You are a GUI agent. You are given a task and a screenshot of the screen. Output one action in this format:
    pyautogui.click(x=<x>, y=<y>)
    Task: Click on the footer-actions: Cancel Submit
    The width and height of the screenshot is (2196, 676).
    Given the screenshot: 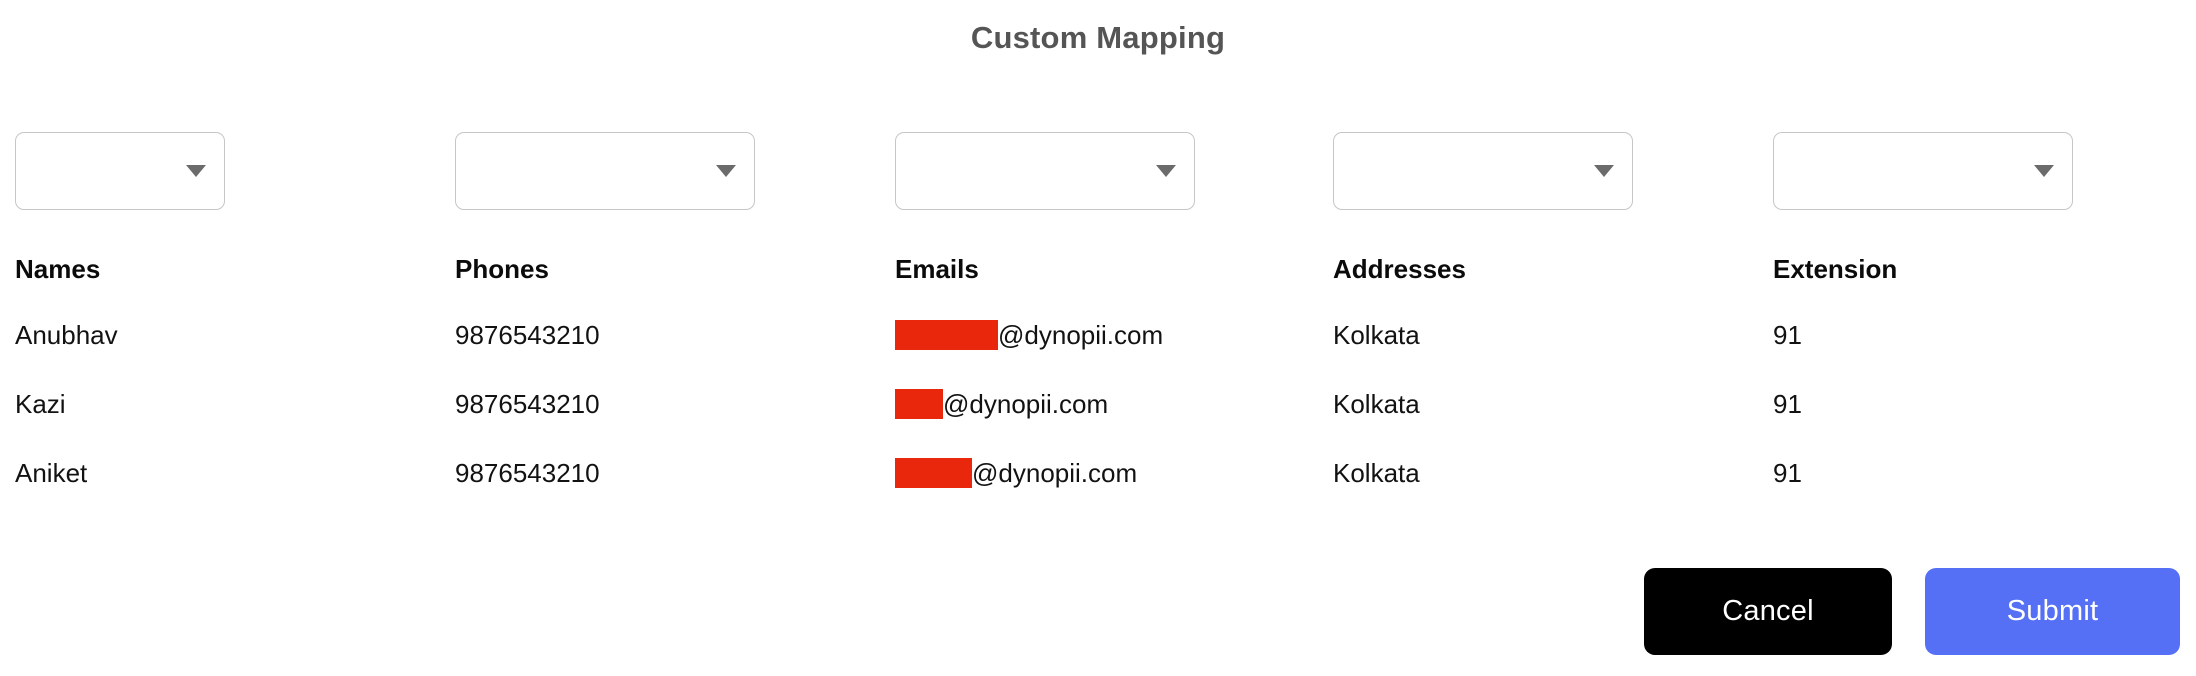 What is the action you would take?
    pyautogui.click(x=1098, y=611)
    